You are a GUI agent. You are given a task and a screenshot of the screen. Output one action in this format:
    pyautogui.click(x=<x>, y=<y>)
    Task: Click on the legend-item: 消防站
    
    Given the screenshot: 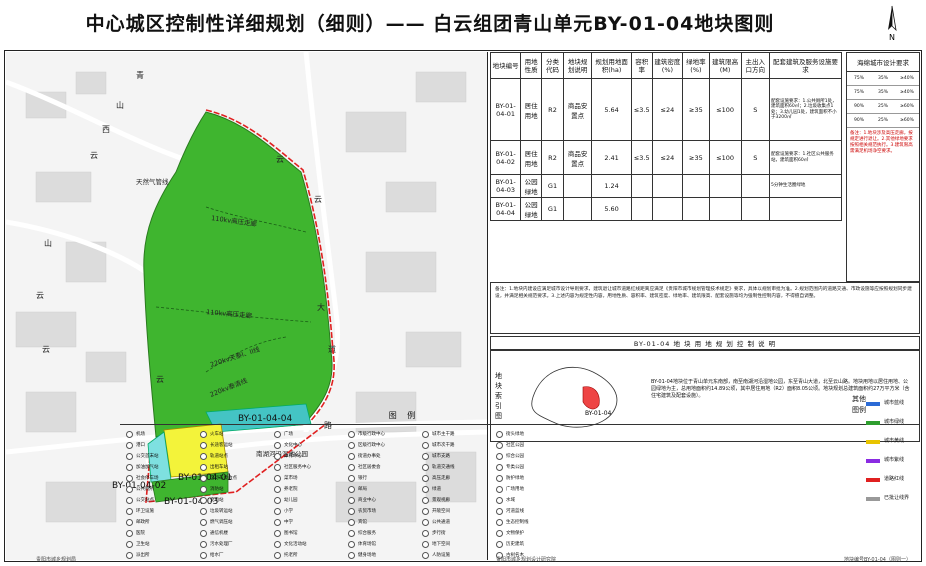 What is the action you would take?
    pyautogui.click(x=218, y=489)
    